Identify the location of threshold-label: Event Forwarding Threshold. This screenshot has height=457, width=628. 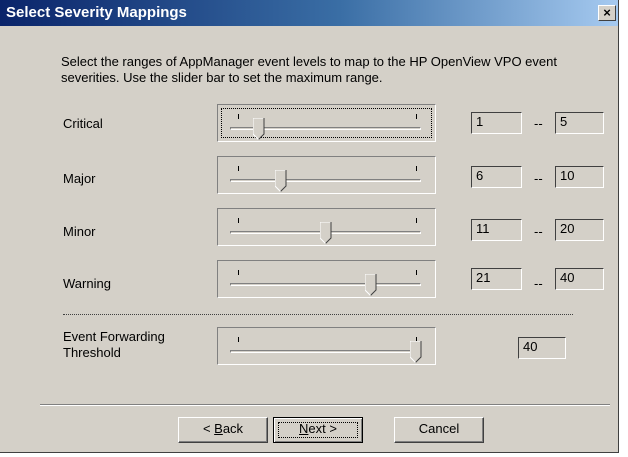
(114, 345).